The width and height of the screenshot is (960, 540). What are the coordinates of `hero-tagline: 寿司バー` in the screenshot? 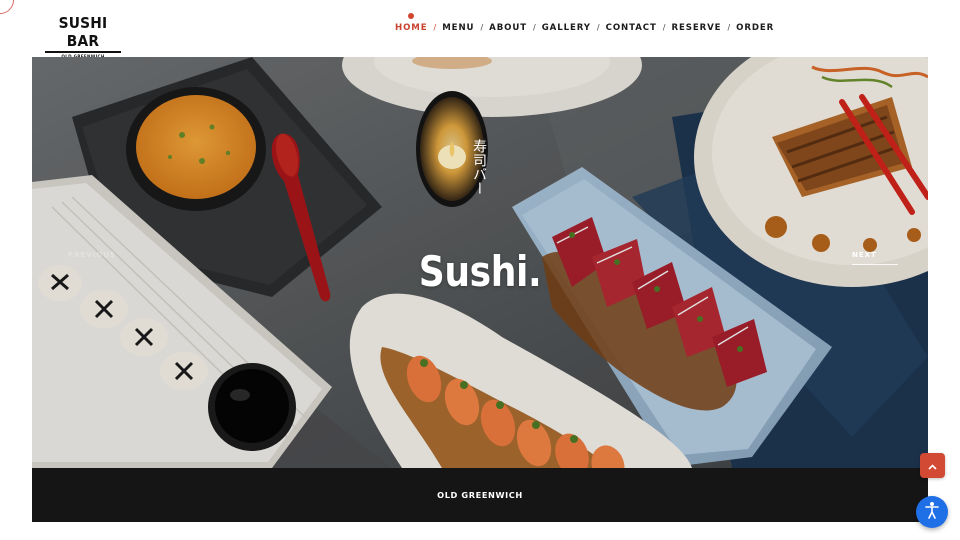 It's located at (479, 167).